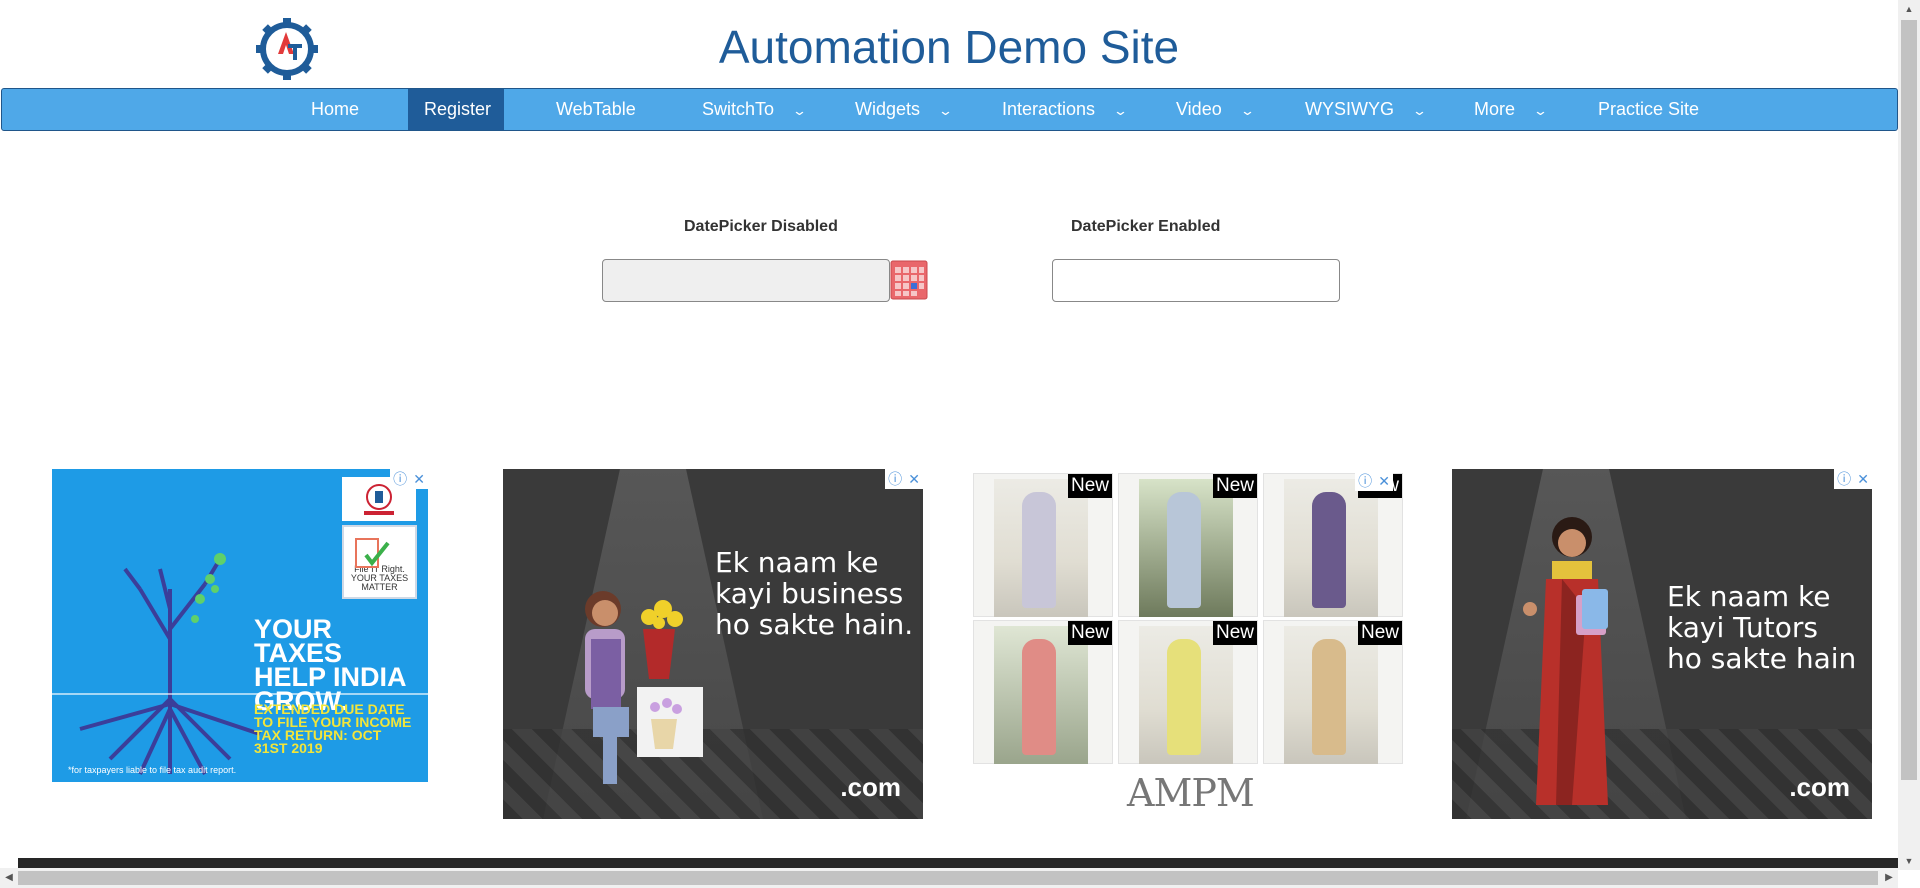 The image size is (1920, 888). Describe the element at coordinates (330, 665) in the screenshot. I see `ad-headline: YOUR TAXES HELP INDIA GROW.` at that location.